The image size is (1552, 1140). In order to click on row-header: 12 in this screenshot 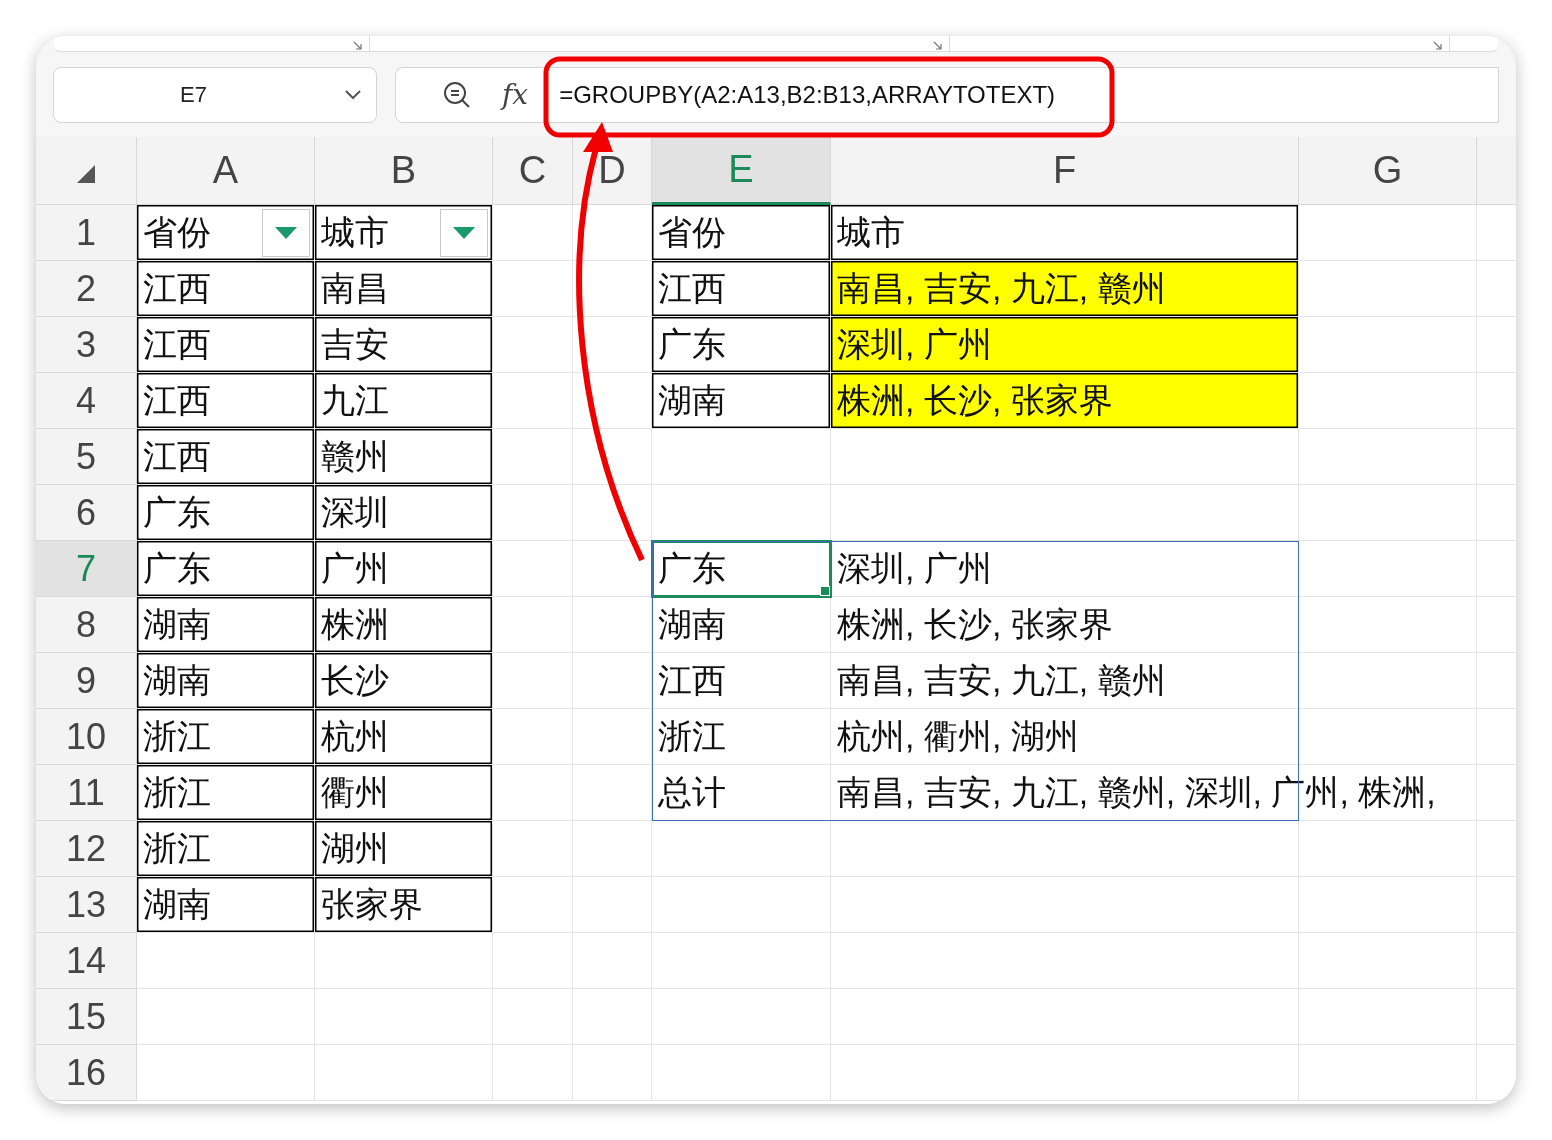, I will do `click(86, 849)`.